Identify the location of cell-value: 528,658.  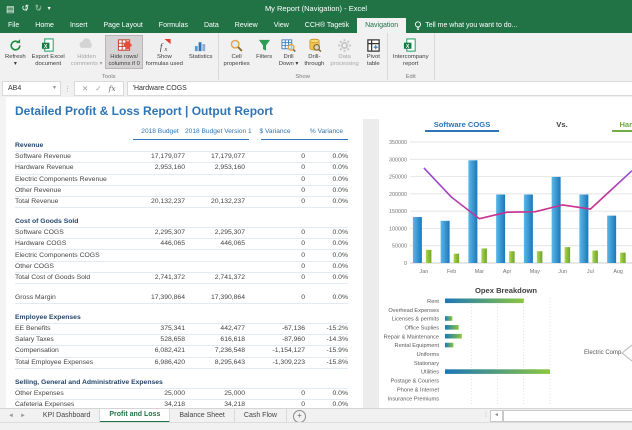
(160, 340).